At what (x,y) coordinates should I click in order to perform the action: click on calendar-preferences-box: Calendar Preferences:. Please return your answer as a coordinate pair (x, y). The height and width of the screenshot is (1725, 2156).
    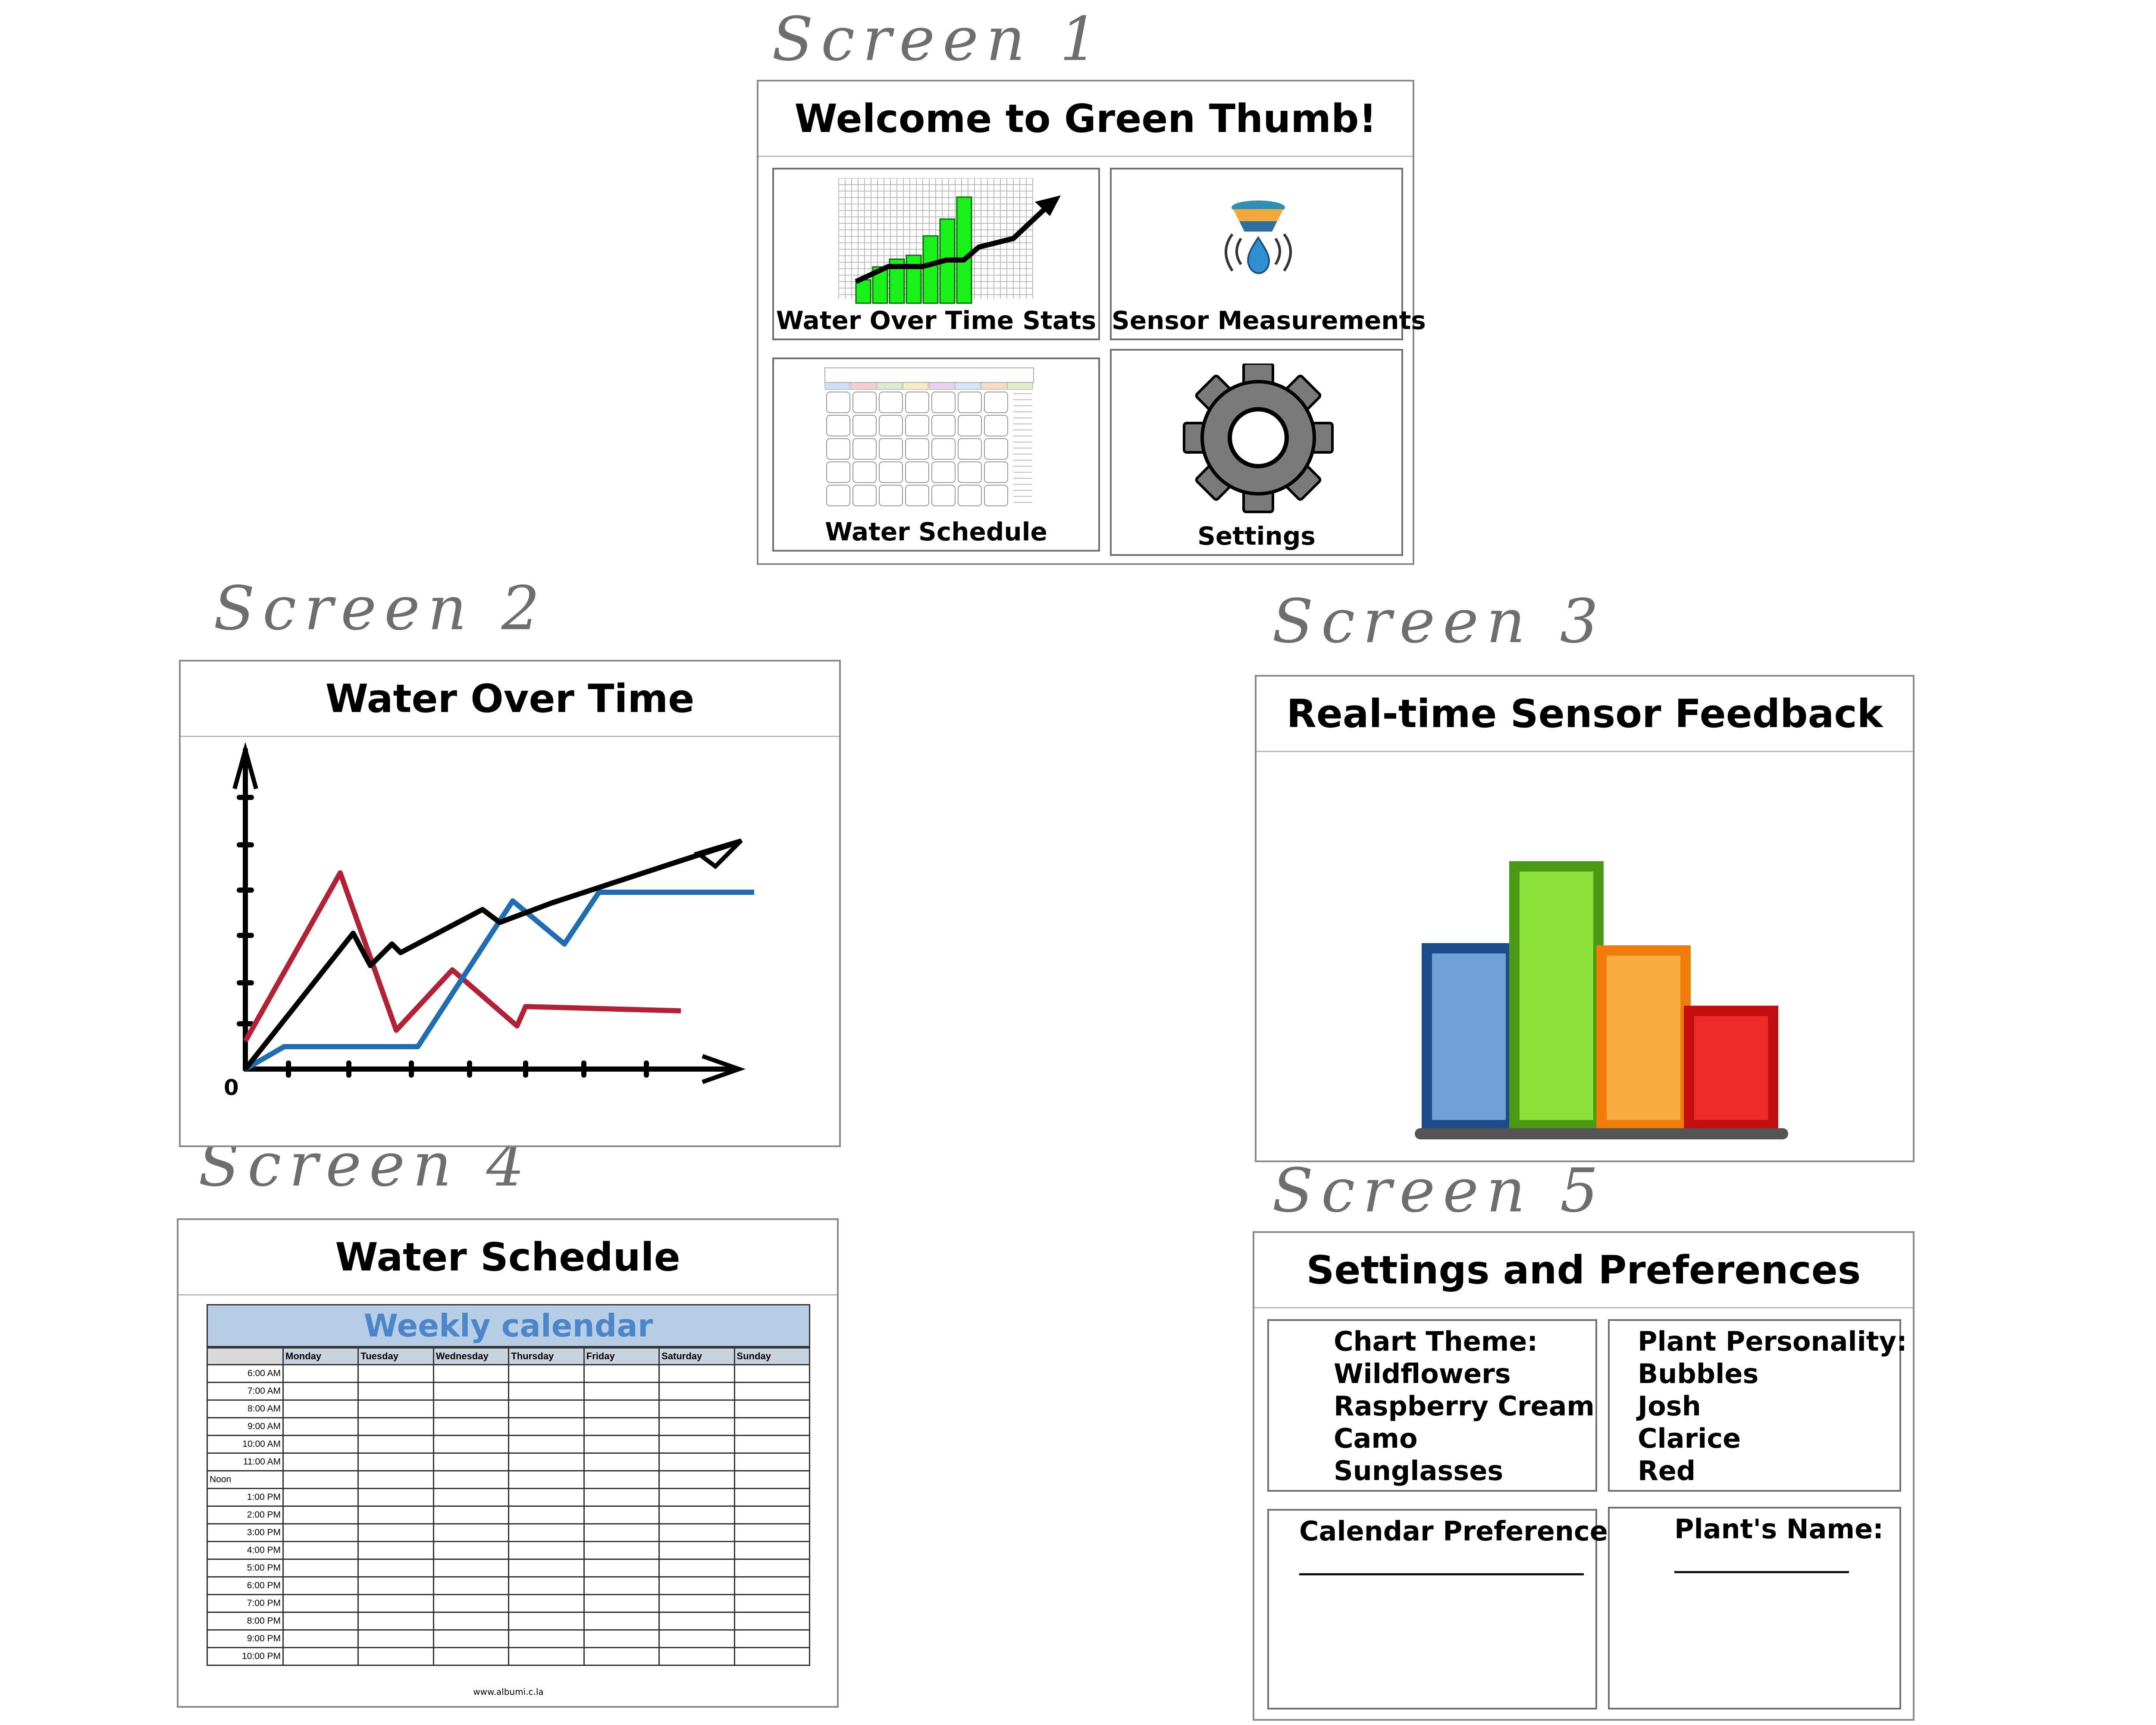
    Looking at the image, I should click on (1451, 1609).